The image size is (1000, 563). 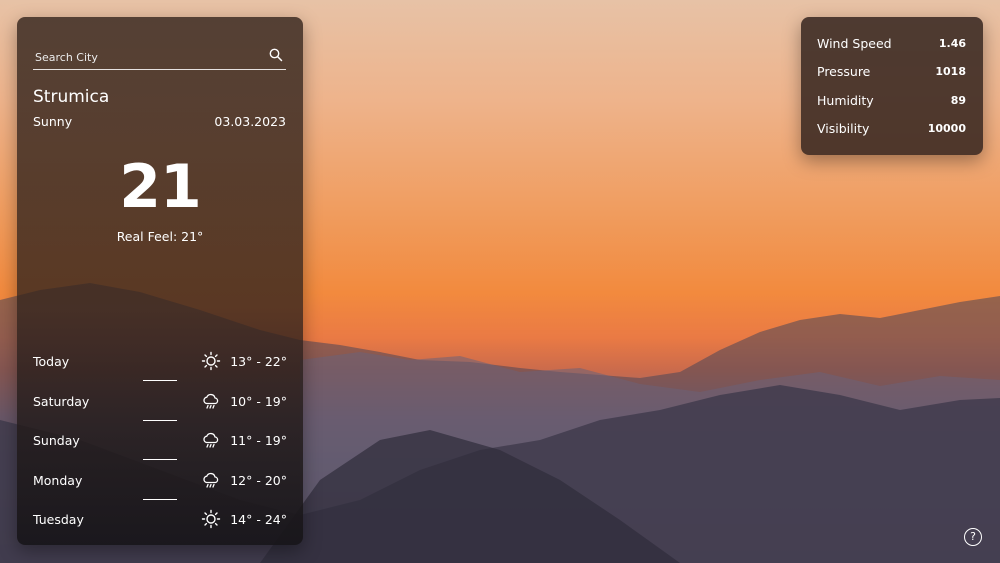 I want to click on forecast-item: Sunday 11° - 19°, so click(x=160, y=444).